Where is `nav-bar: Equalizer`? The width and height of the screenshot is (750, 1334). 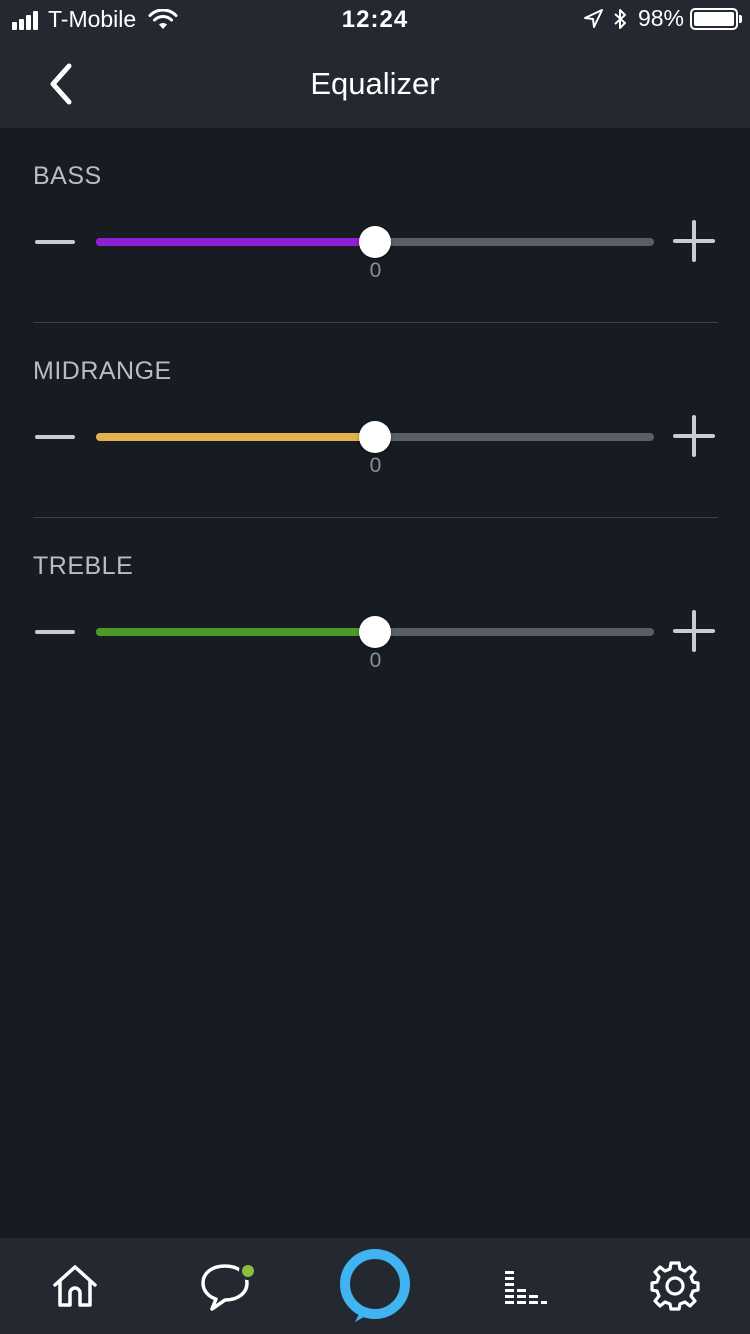 nav-bar: Equalizer is located at coordinates (375, 84).